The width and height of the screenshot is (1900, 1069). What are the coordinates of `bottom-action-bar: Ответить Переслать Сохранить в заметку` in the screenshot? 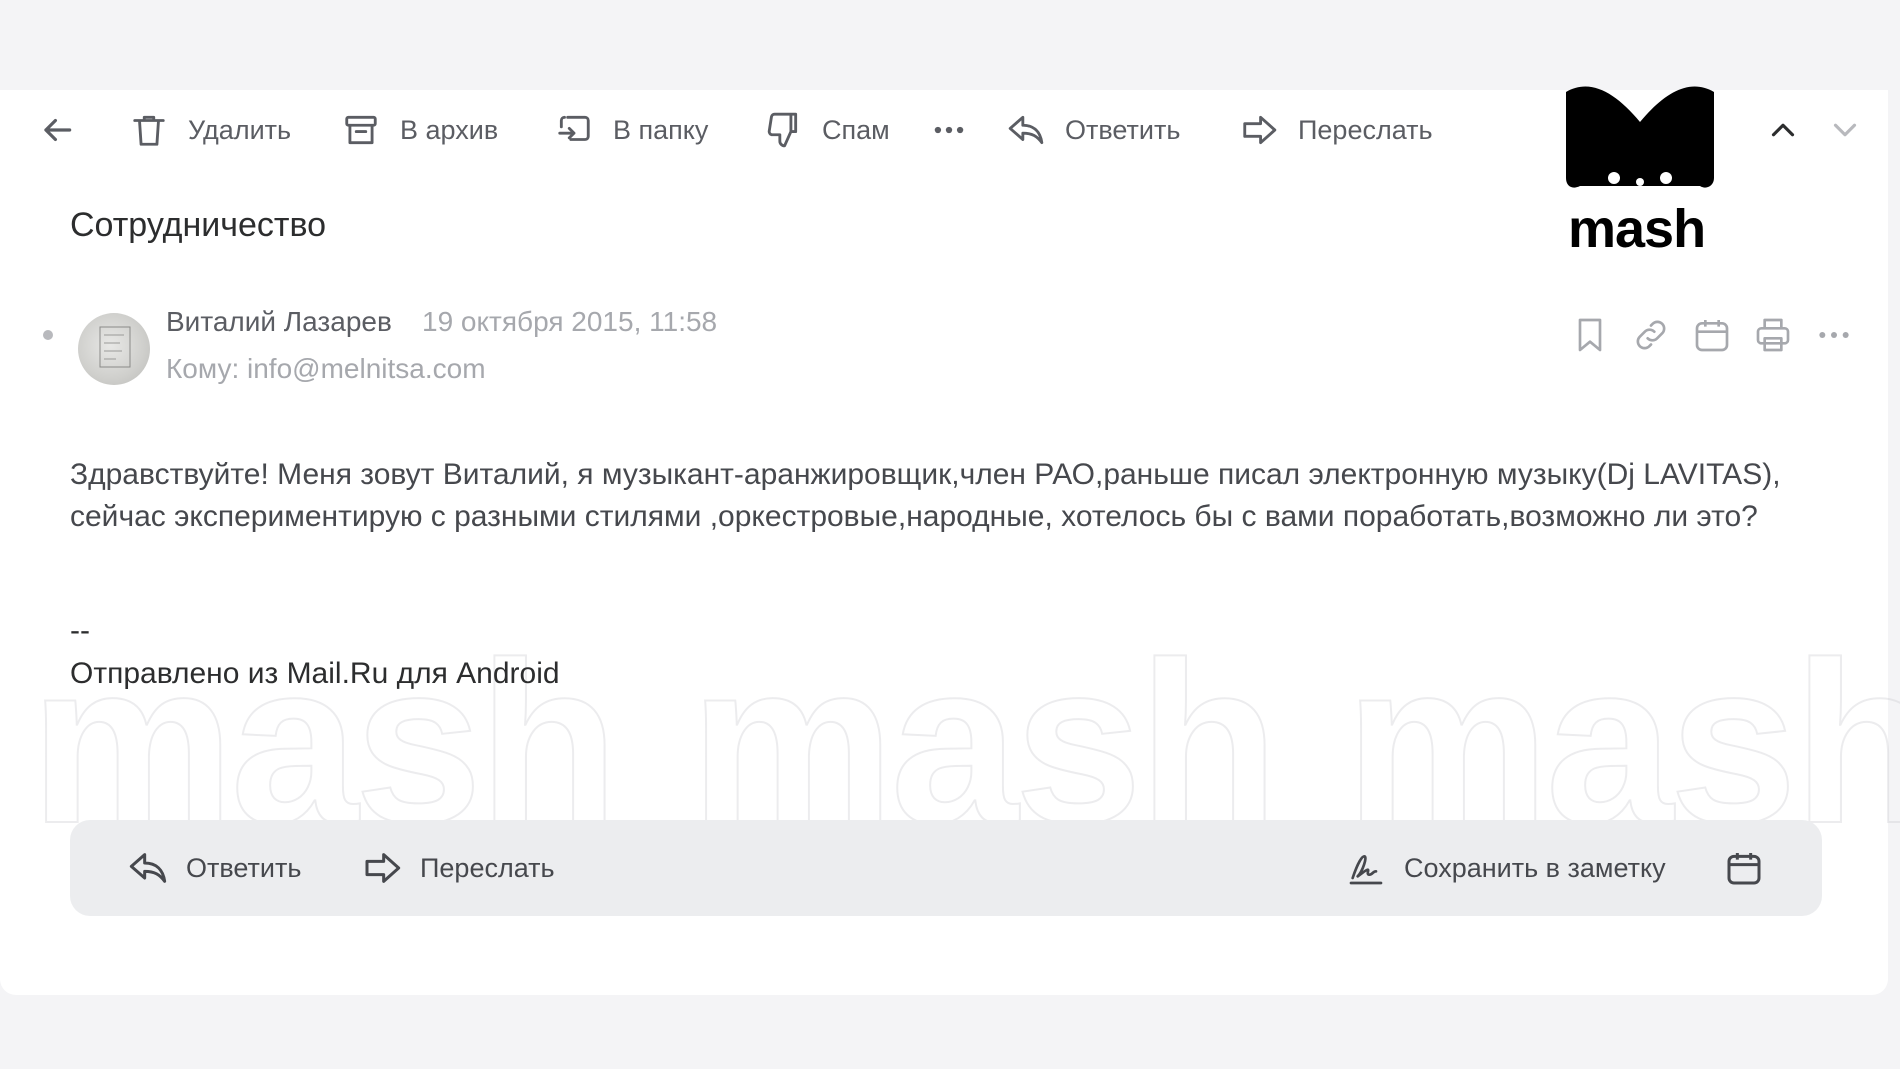 It's located at (946, 868).